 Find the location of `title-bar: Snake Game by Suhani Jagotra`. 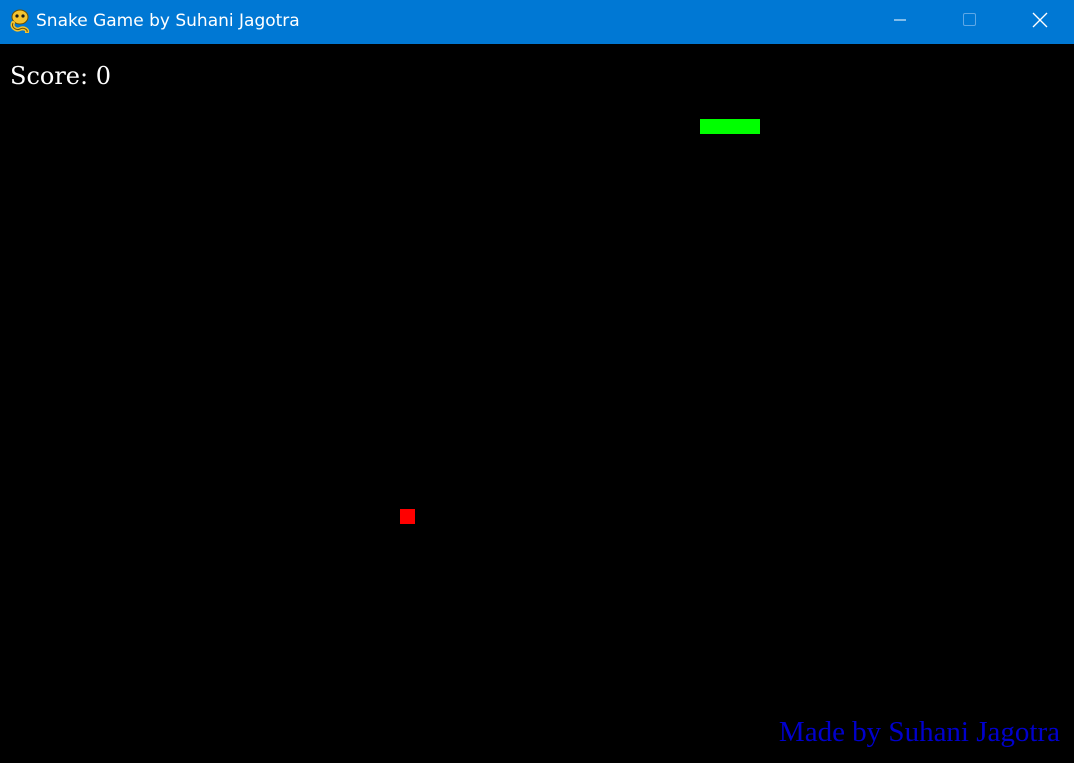

title-bar: Snake Game by Suhani Jagotra is located at coordinates (537, 22).